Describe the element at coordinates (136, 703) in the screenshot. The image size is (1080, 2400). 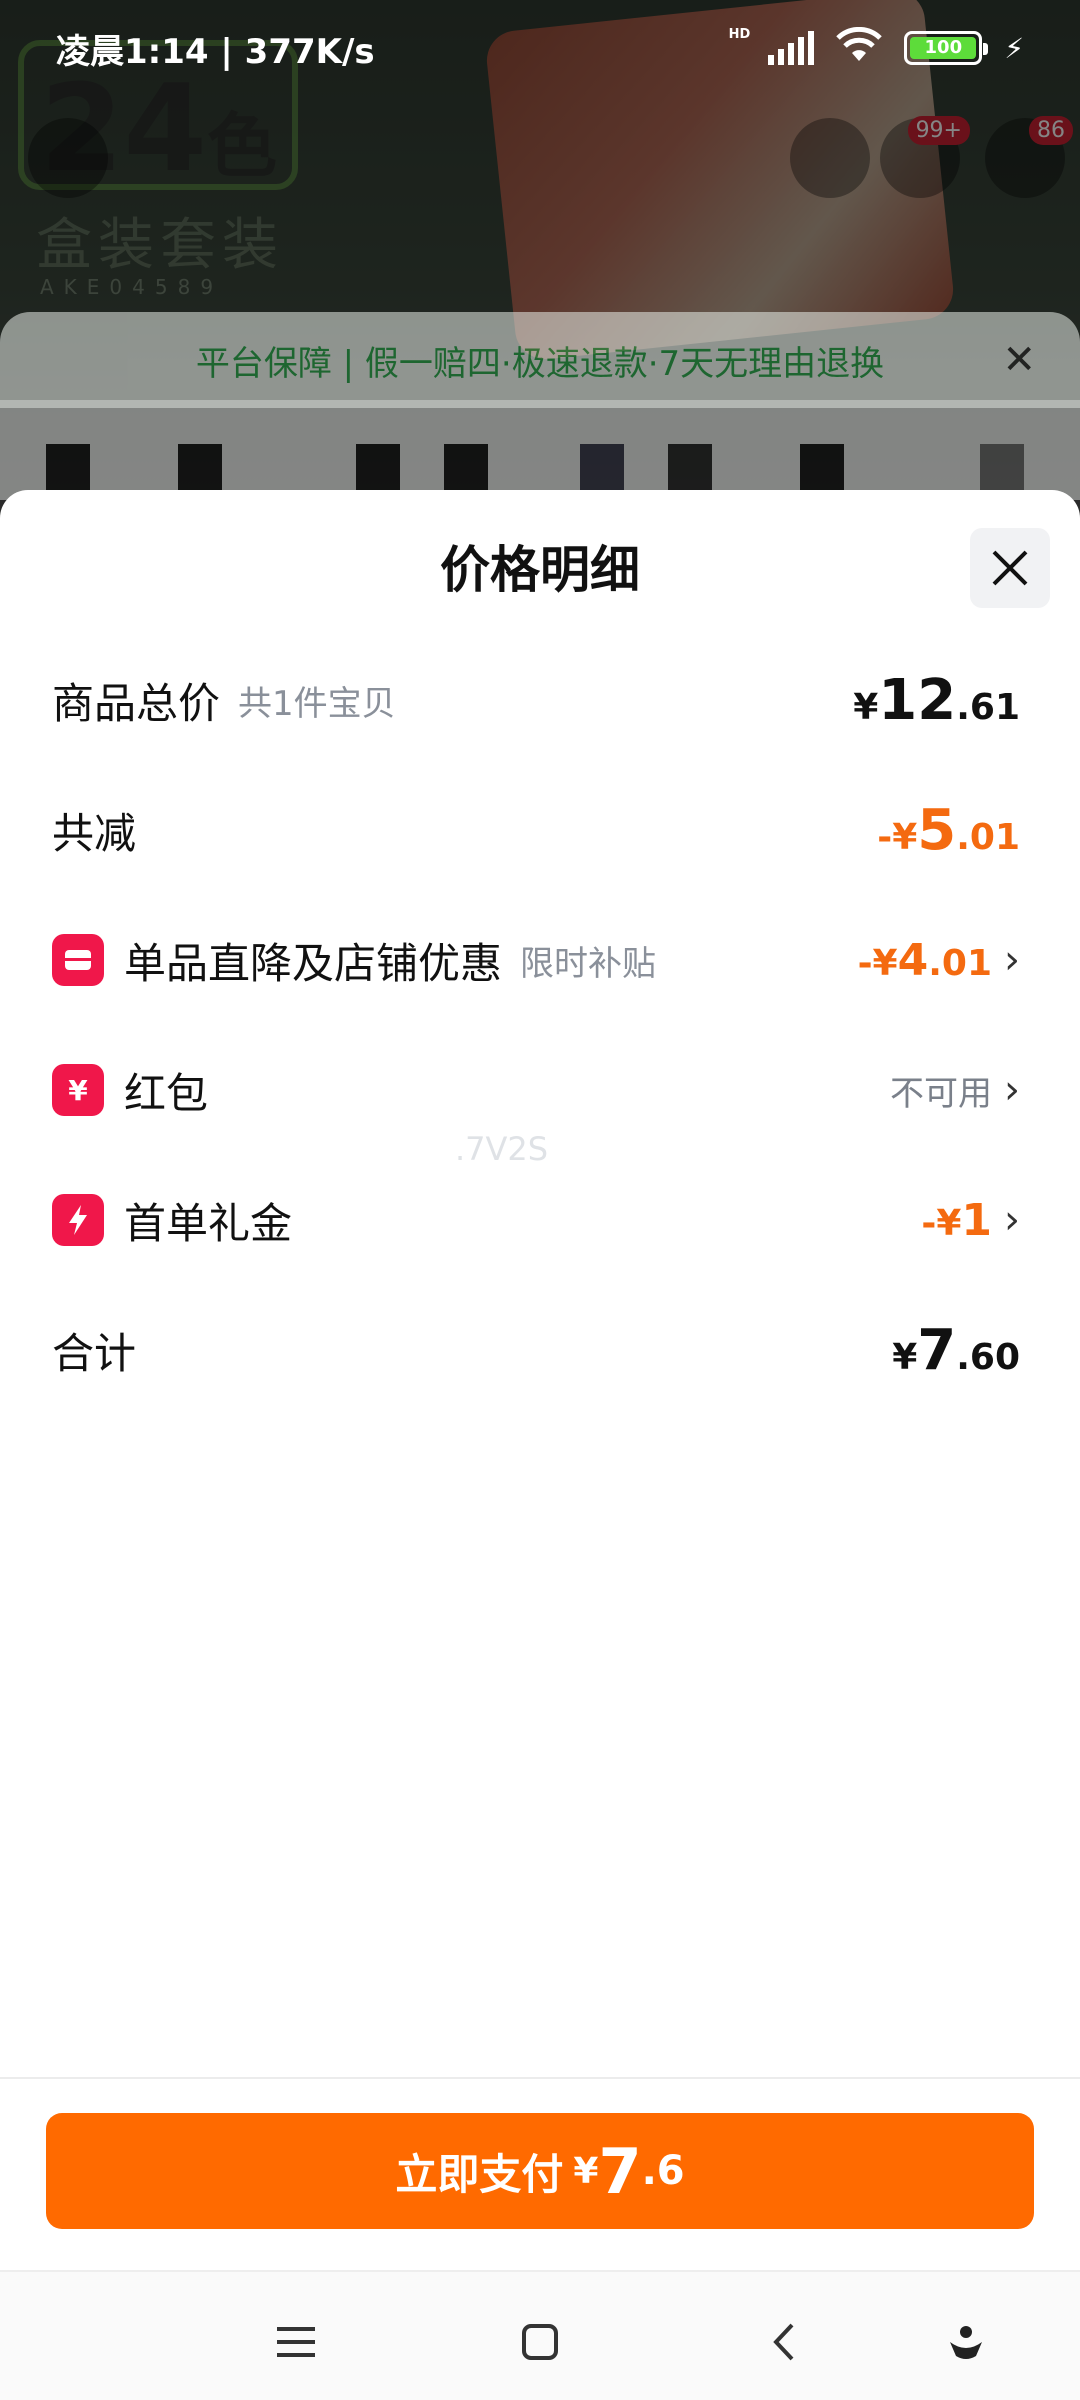
I see `row-label: 商品总价` at that location.